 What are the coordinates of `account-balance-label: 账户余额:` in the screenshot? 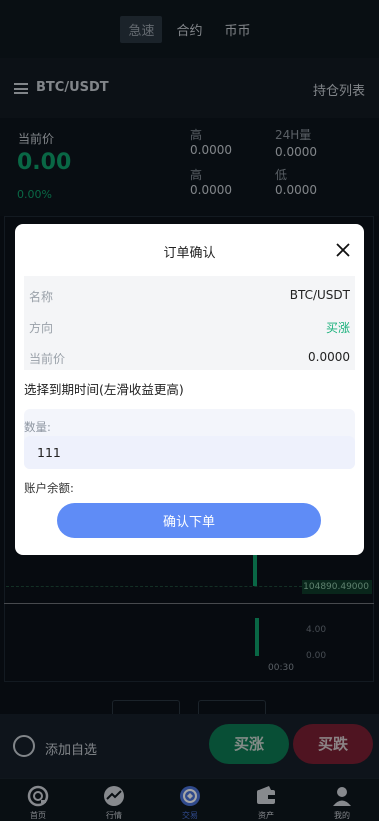 It's located at (49, 488).